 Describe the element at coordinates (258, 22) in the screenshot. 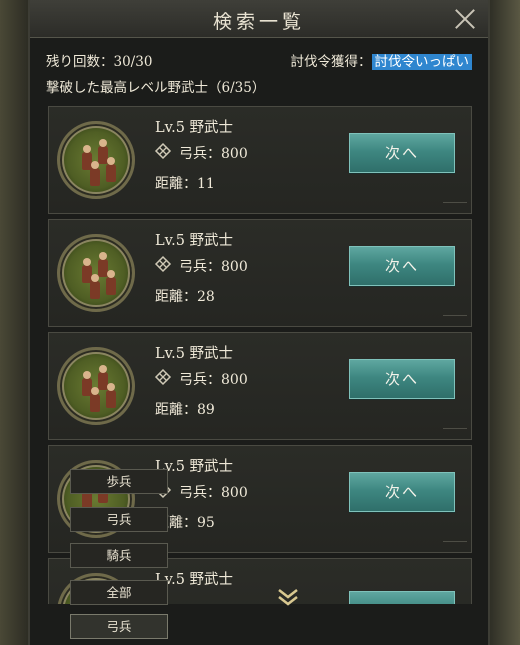

I see `panel-title: 検索一覧` at that location.